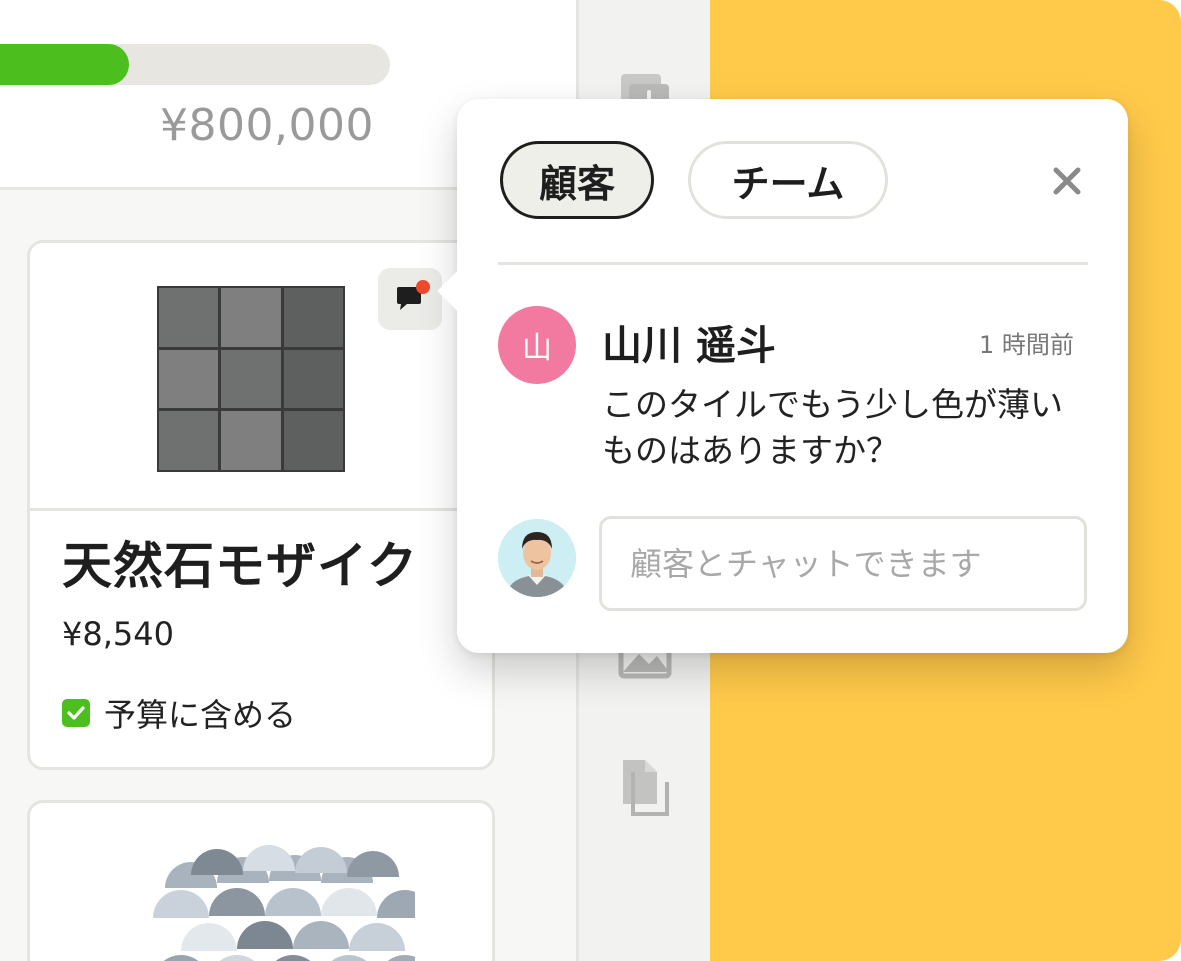 This screenshot has width=1181, height=961. Describe the element at coordinates (200, 715) in the screenshot. I see `include-in-budget-label: 予算に含める` at that location.